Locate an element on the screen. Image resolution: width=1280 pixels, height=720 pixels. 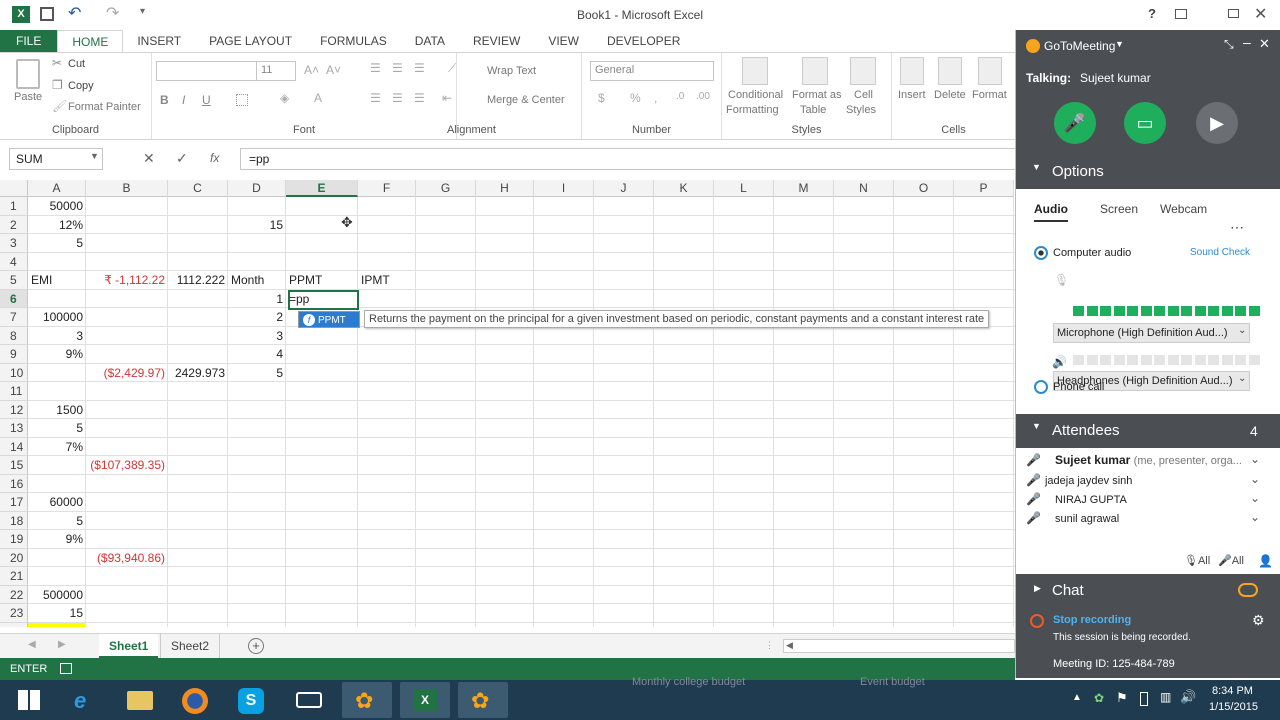
cell-b15: ($107,389.35) is located at coordinates (127, 465).